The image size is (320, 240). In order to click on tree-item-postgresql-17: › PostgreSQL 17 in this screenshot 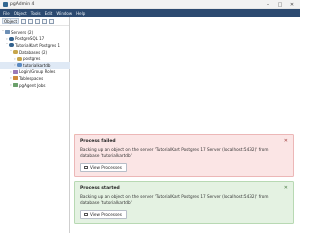, I will do `click(35, 39)`.